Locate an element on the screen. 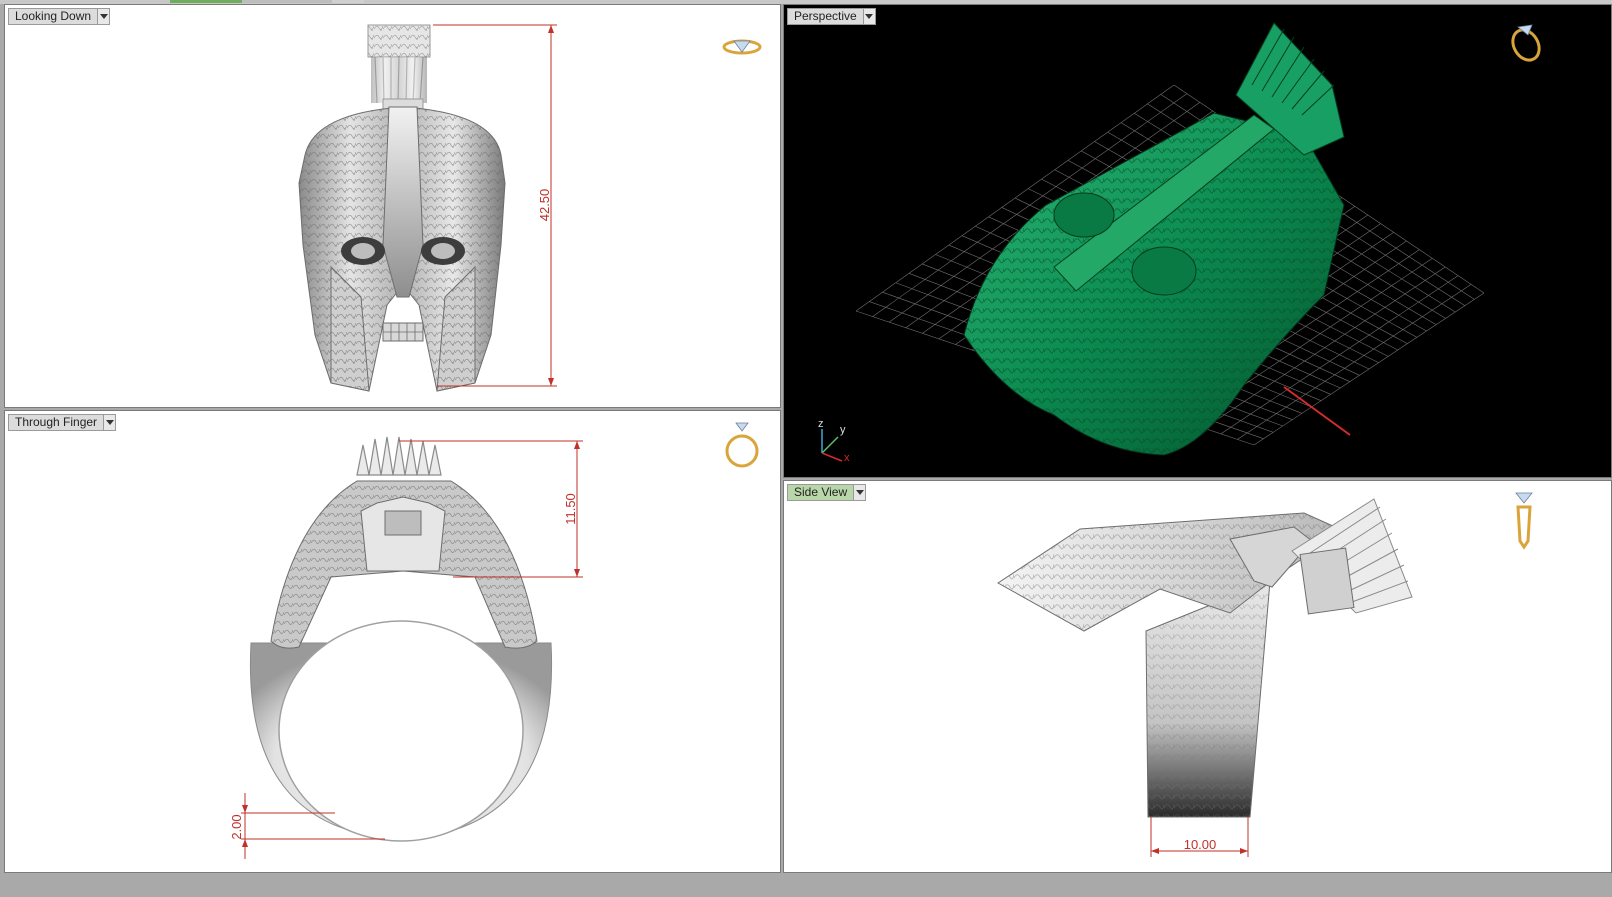 The image size is (1612, 897). axis-z-label: z is located at coordinates (821, 424).